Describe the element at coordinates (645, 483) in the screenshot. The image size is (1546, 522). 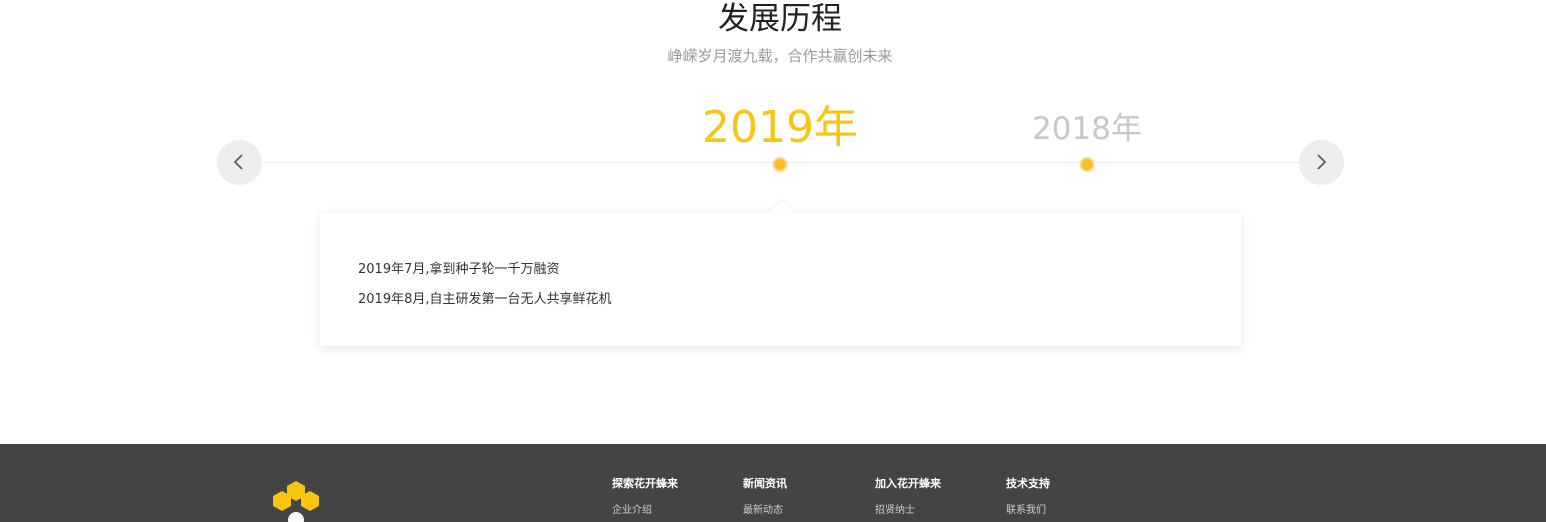
I see `footer-column-title: 探索花开蜂来` at that location.